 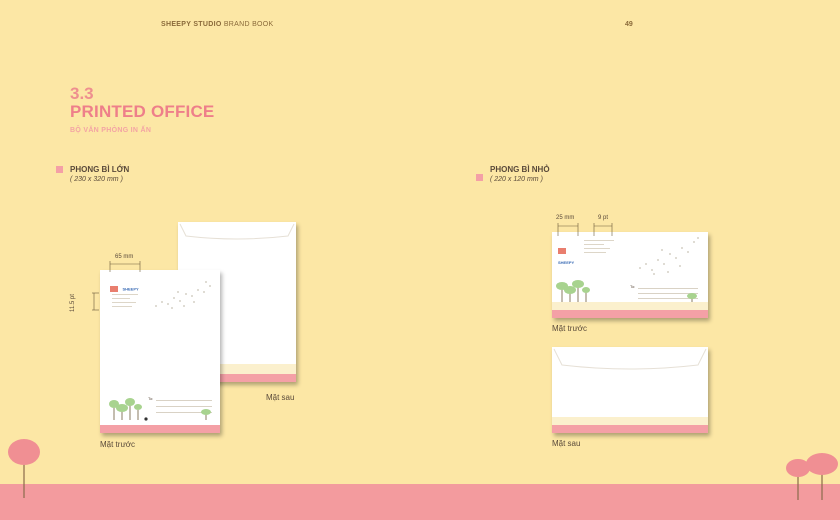 I want to click on small-front-pink-band, so click(x=630, y=314).